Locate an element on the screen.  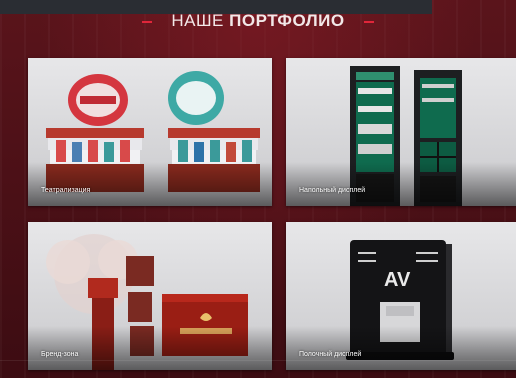
title-dash-right is located at coordinates (368, 21).